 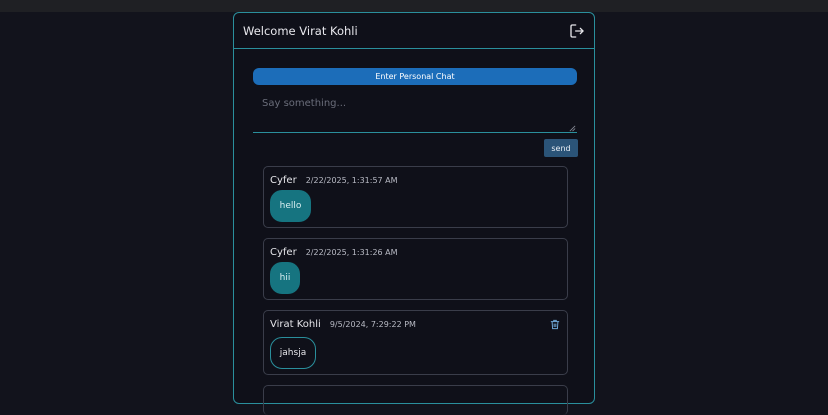 What do you see at coordinates (351, 252) in the screenshot?
I see `message-timestamp: 2/22/2025, 1:31:26 AM` at bounding box center [351, 252].